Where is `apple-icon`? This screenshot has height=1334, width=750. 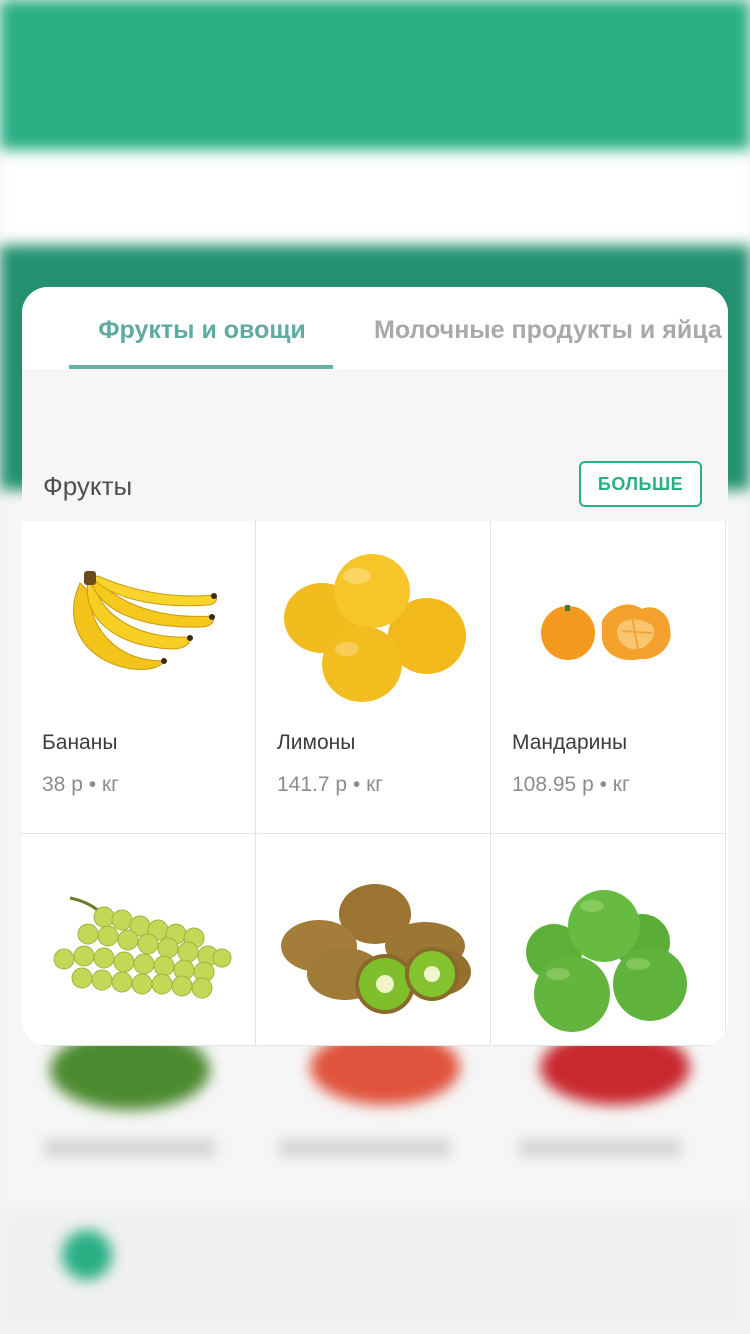 apple-icon is located at coordinates (606, 961).